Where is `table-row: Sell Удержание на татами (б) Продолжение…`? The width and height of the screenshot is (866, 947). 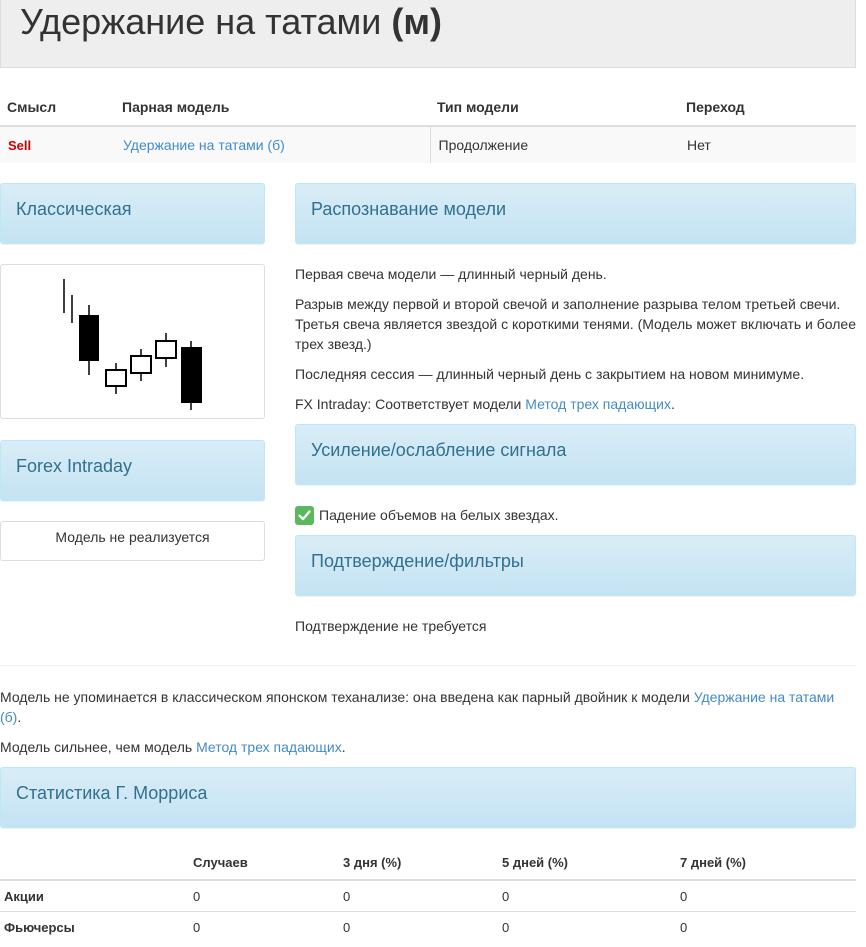 table-row: Sell Удержание на татами (б) Продолжение… is located at coordinates (428, 144).